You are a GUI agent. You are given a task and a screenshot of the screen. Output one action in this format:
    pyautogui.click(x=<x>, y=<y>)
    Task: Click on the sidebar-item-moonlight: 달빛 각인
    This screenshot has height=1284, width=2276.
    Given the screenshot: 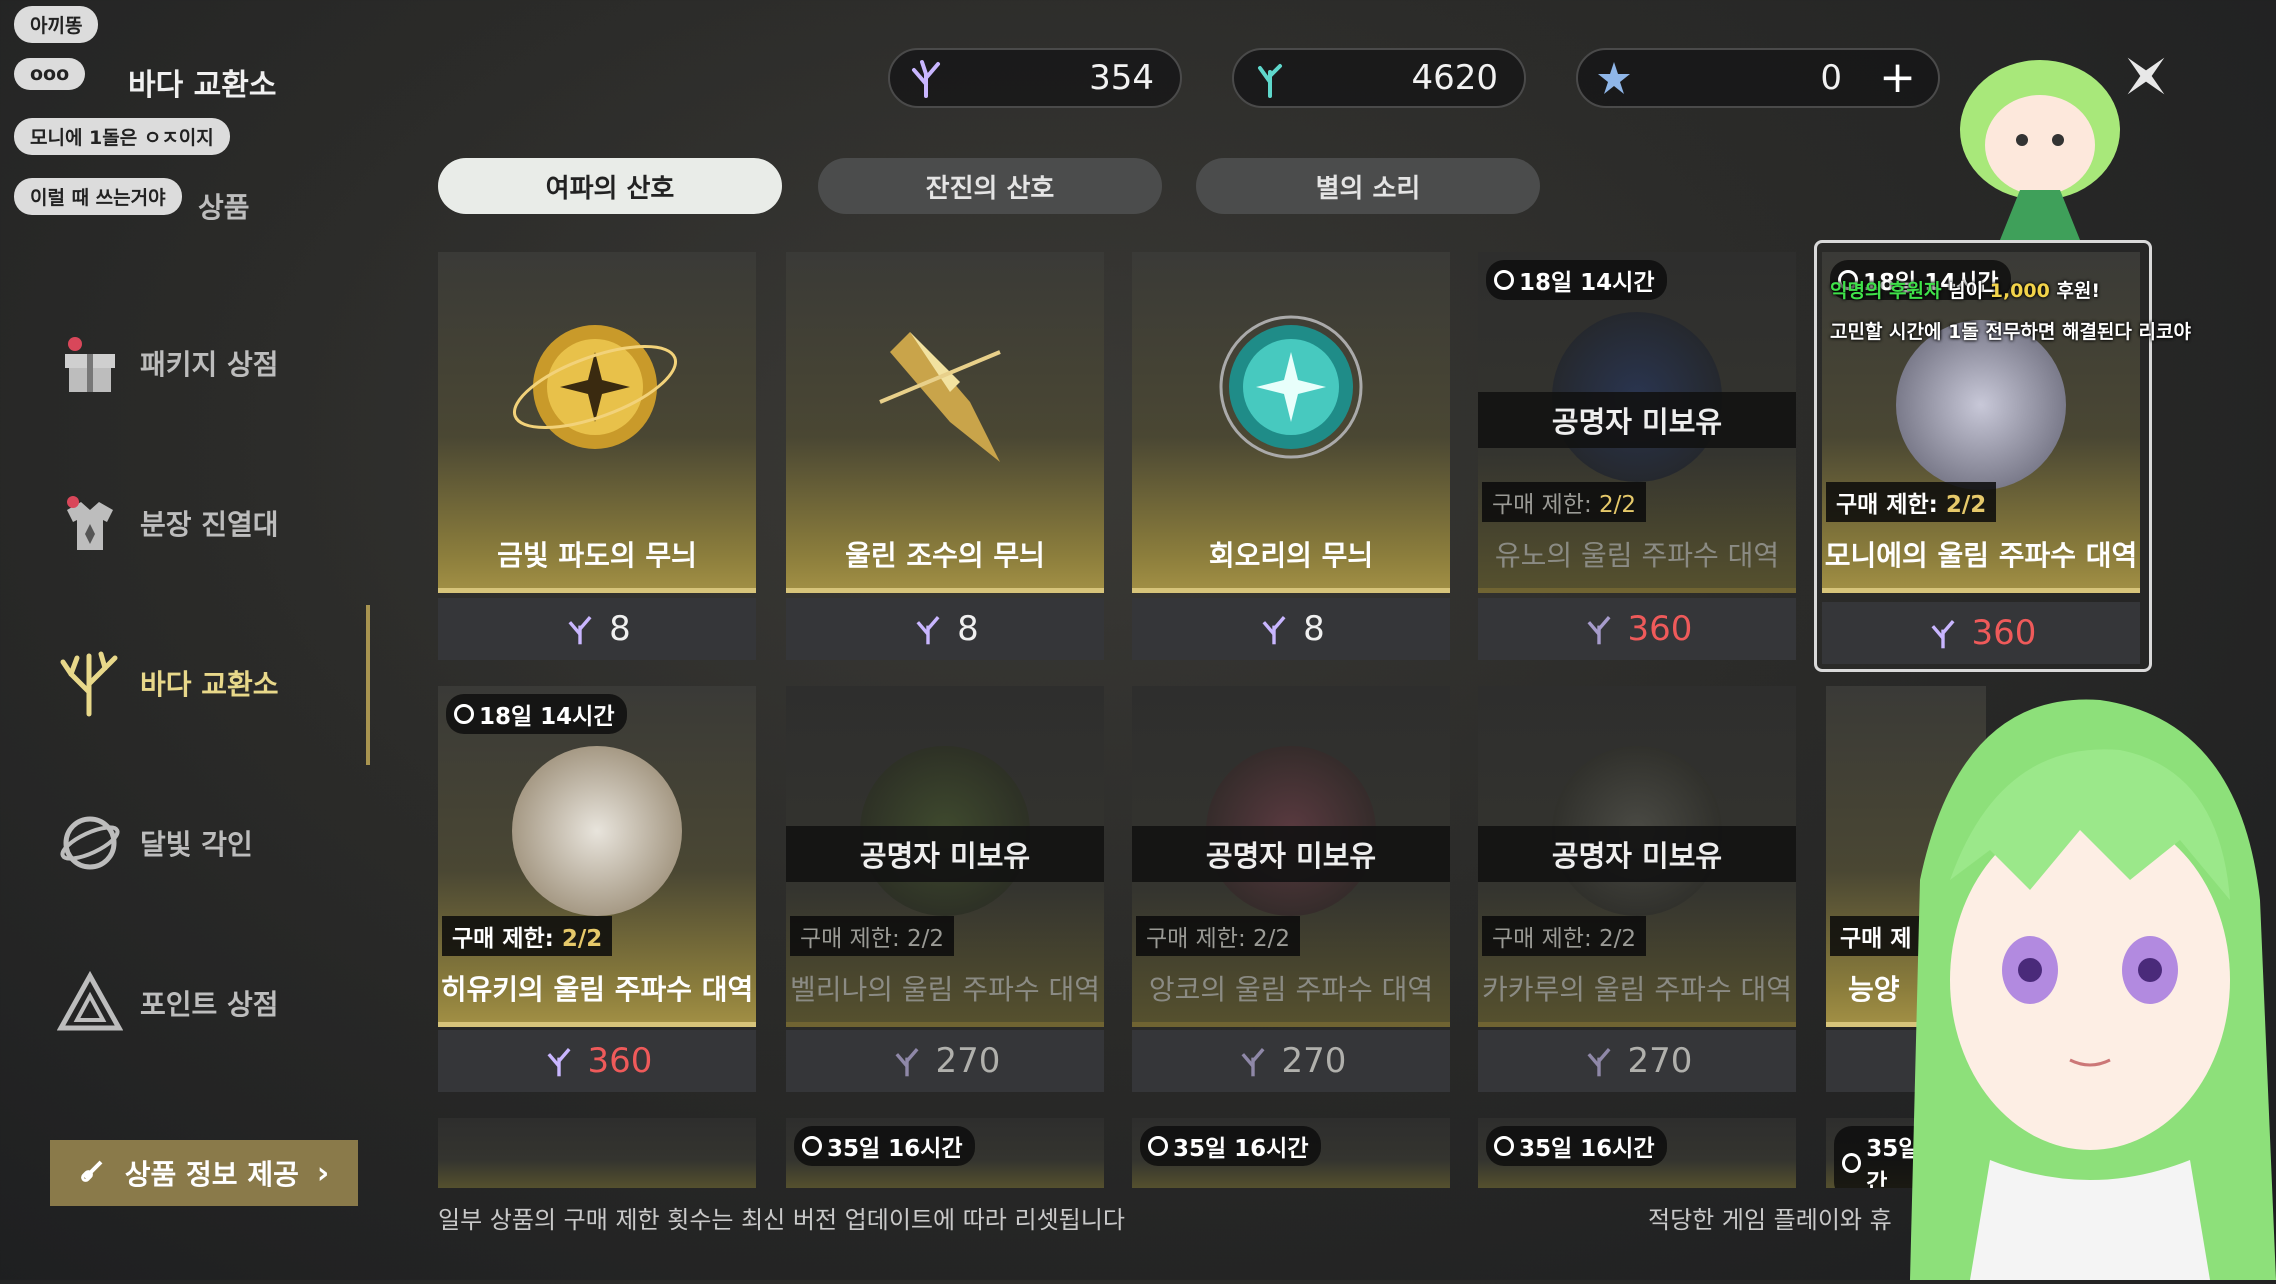 What is the action you would take?
    pyautogui.click(x=200, y=843)
    